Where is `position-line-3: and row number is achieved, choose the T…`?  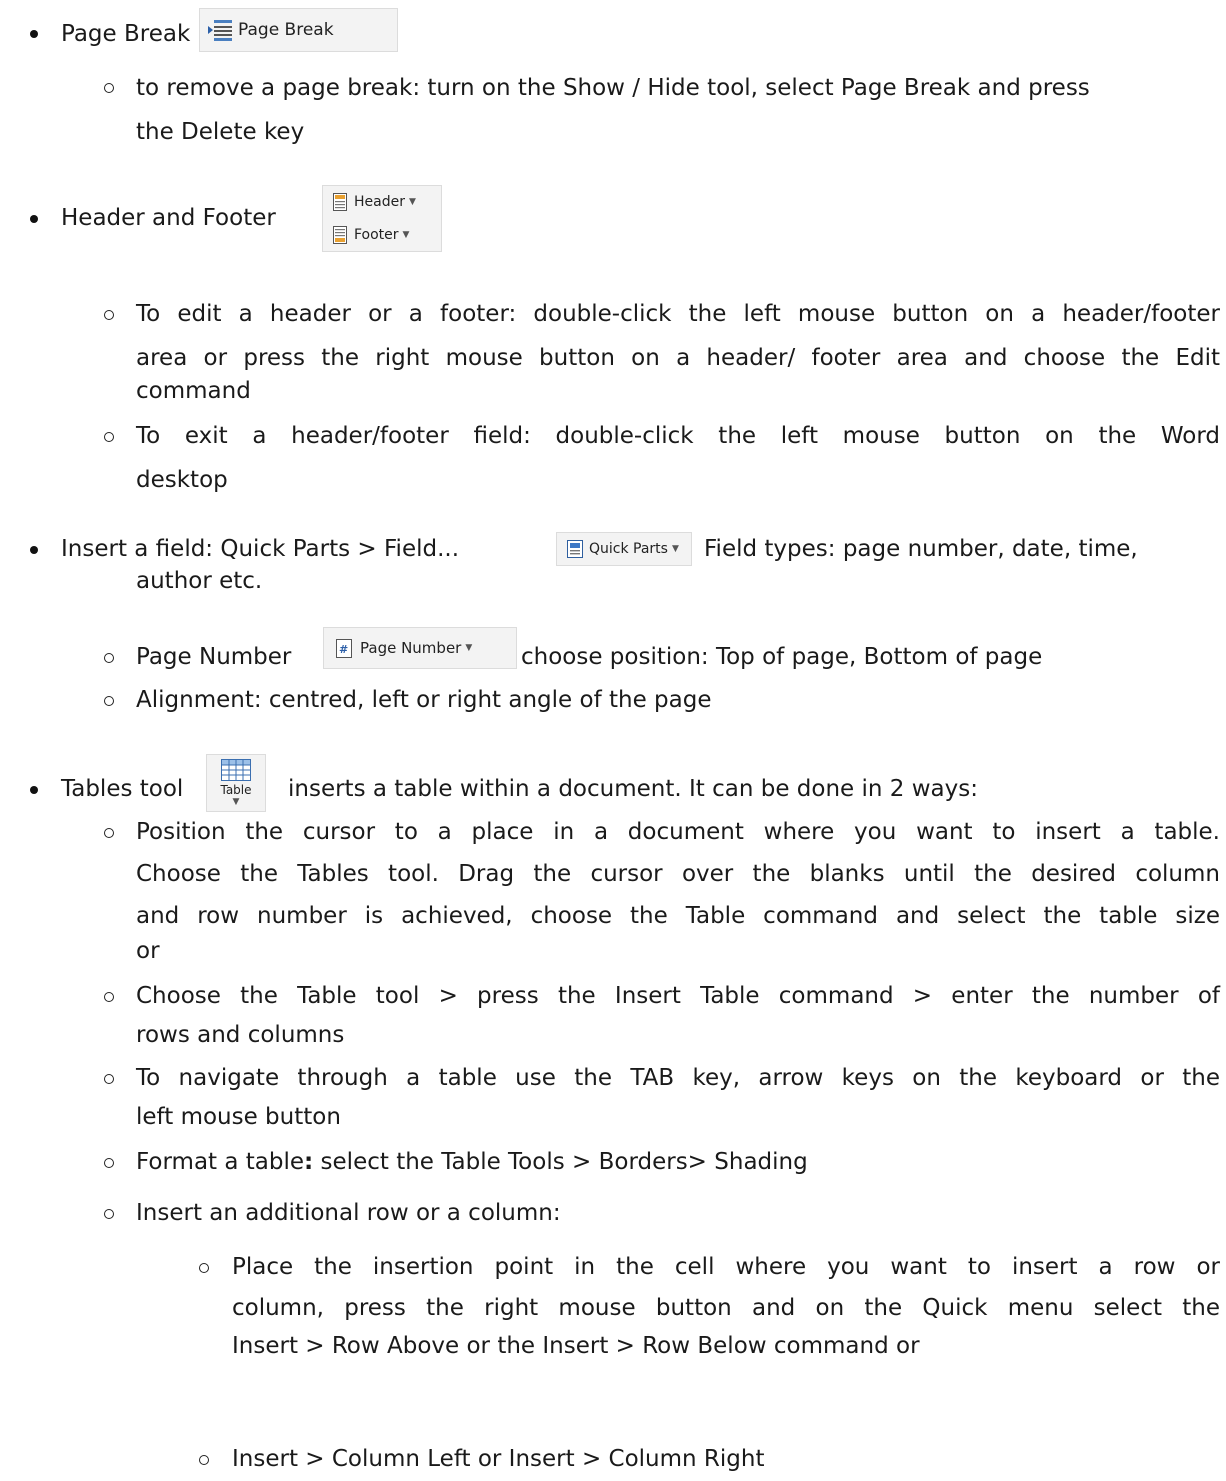
position-line-3: and row number is achieved, choose the T… is located at coordinates (678, 916).